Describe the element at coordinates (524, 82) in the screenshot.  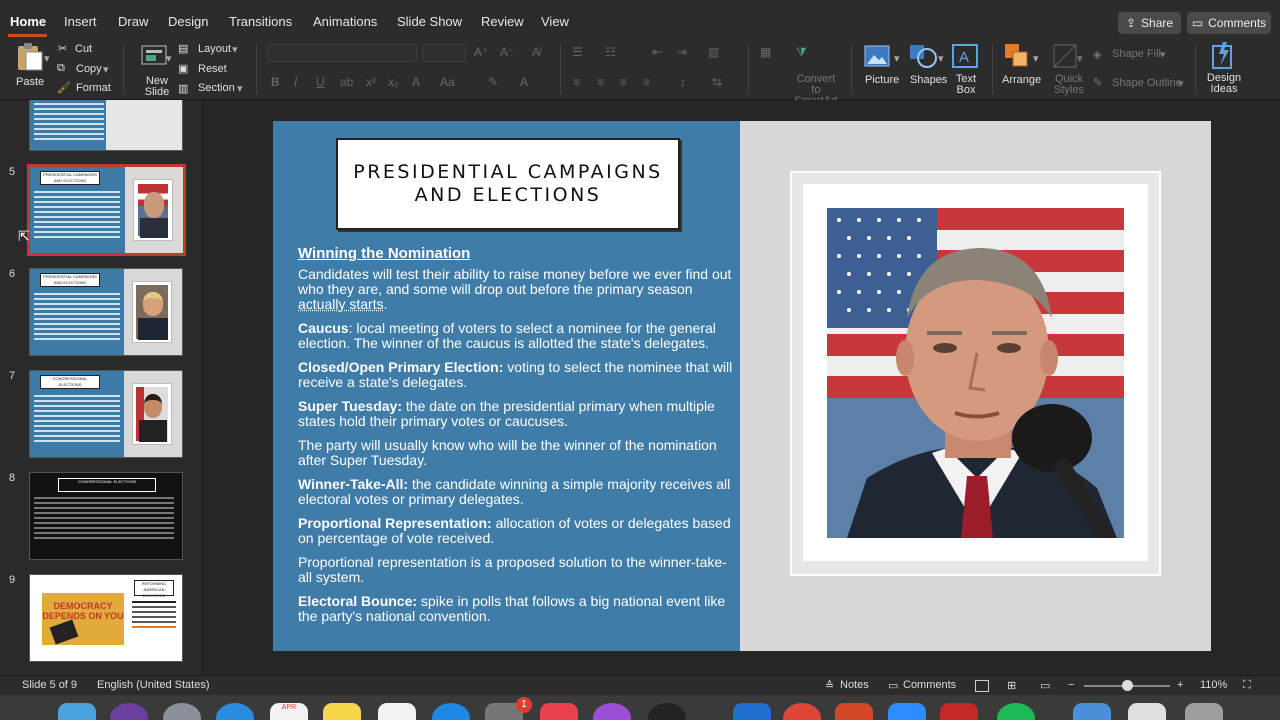
I see `font-color-icon: A` at that location.